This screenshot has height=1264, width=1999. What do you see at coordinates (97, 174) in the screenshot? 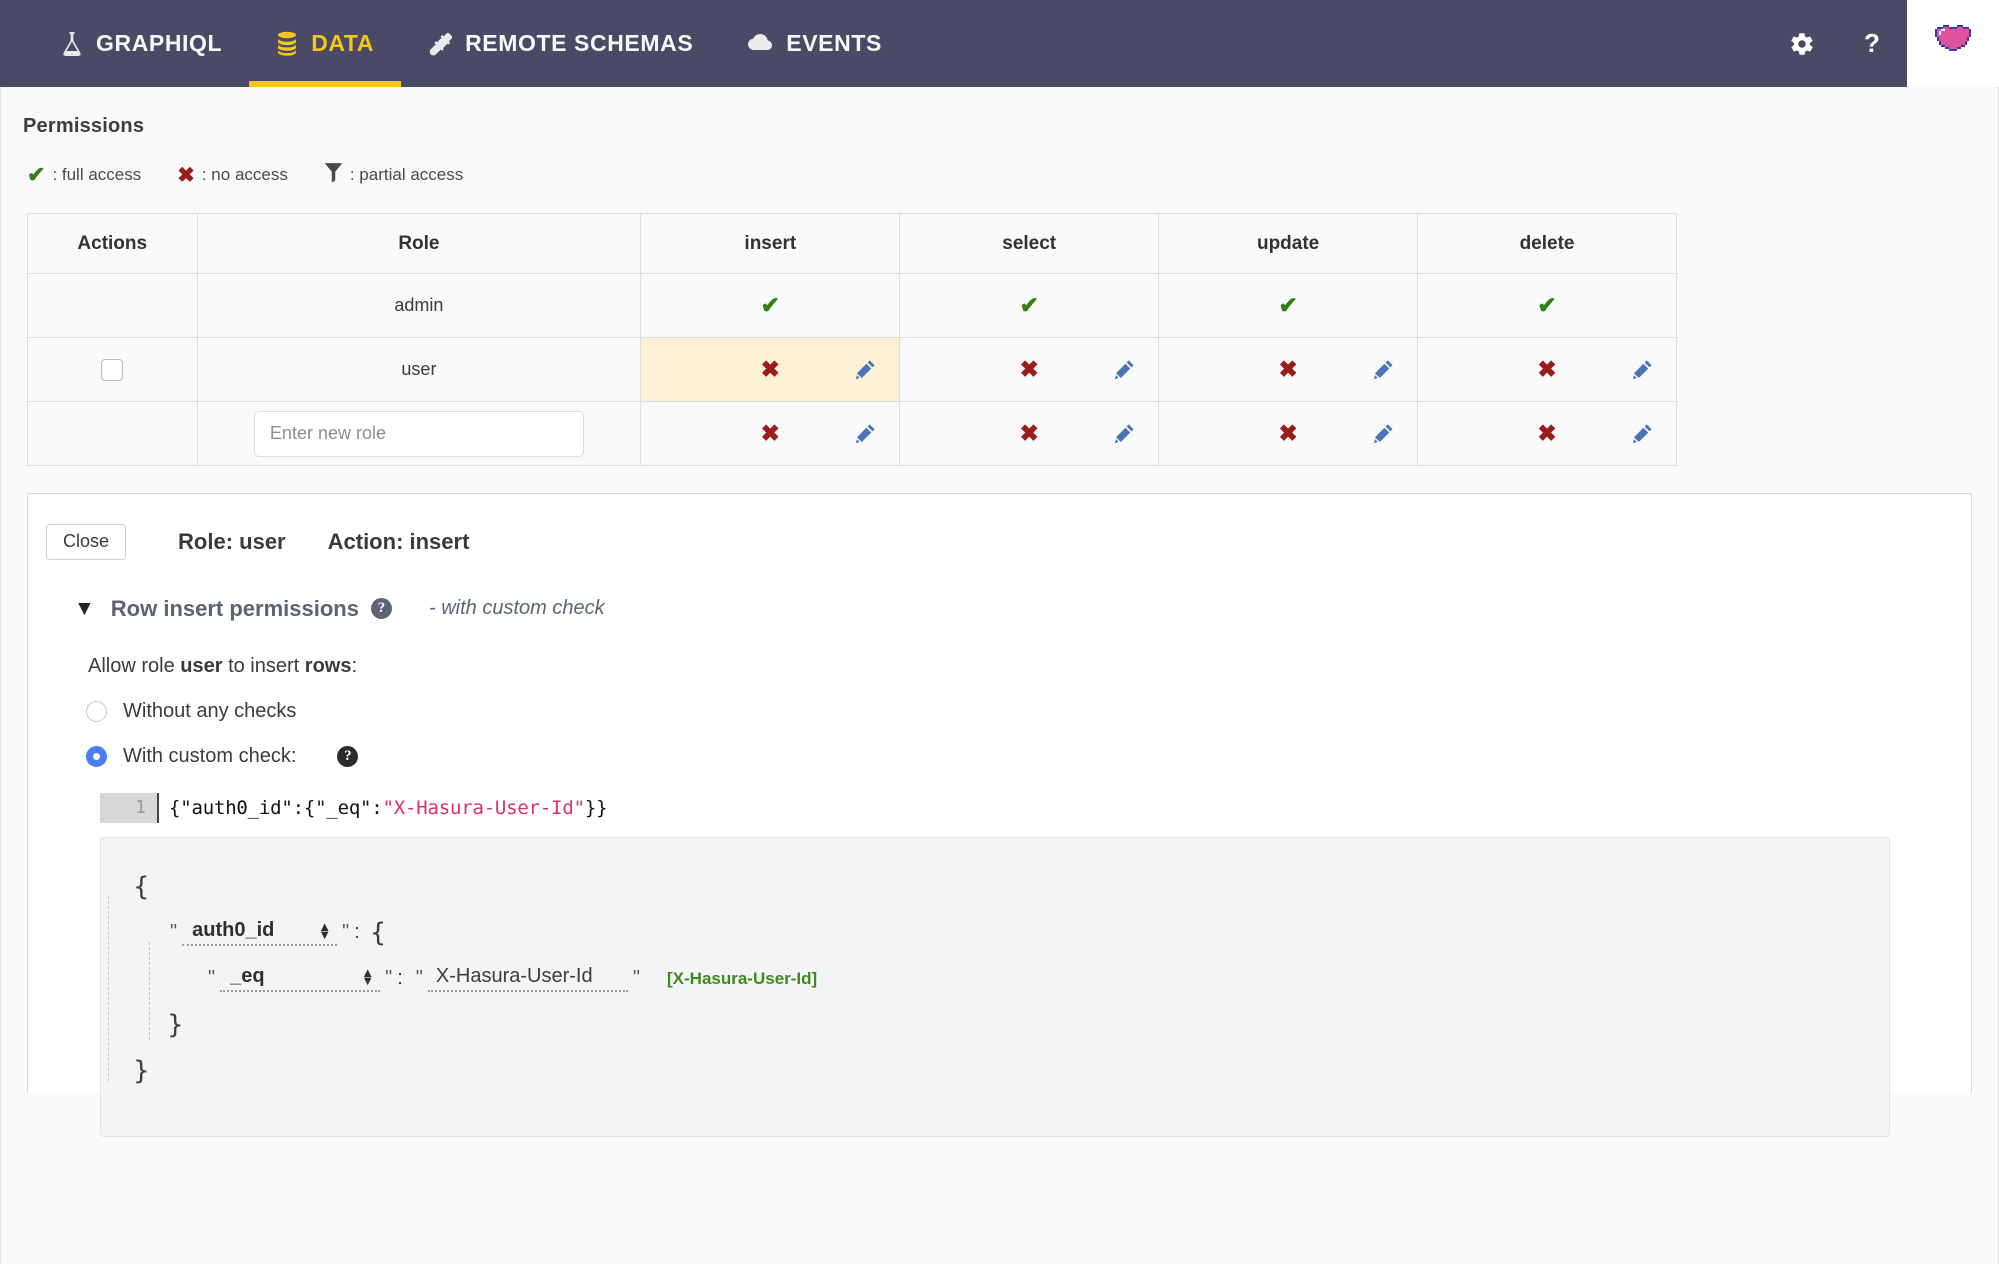
I see `legend-label-full-access: : full access` at bounding box center [97, 174].